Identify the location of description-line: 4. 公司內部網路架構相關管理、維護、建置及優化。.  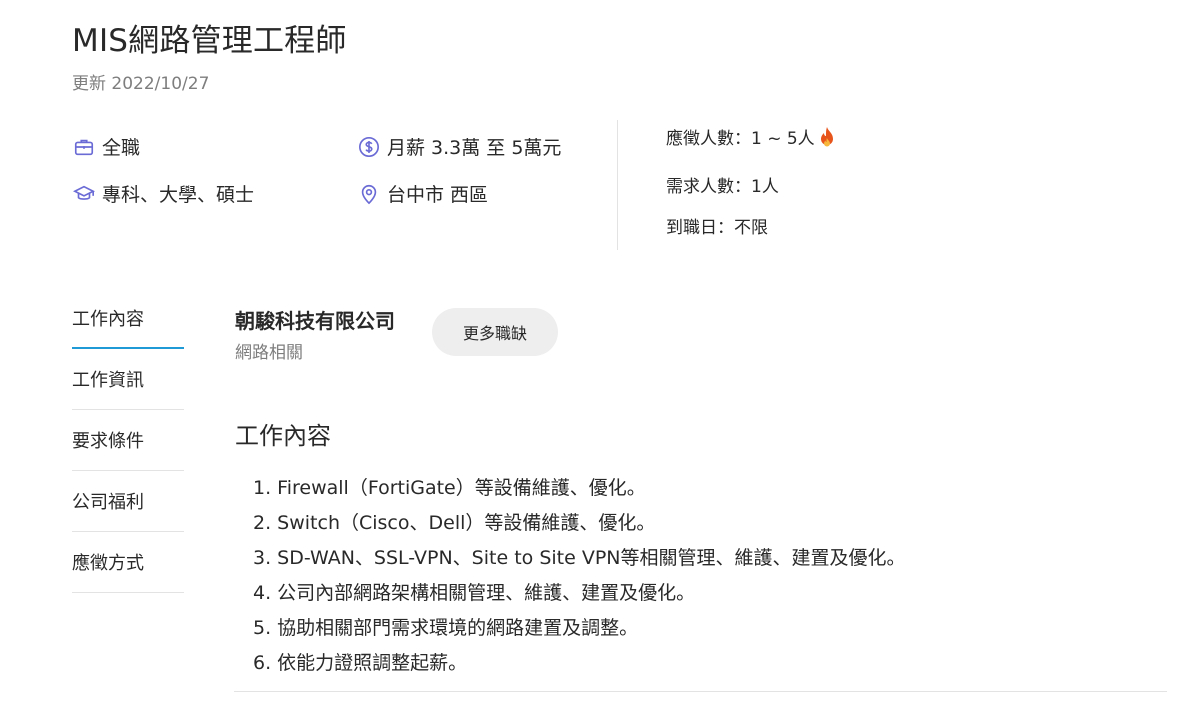
(474, 593).